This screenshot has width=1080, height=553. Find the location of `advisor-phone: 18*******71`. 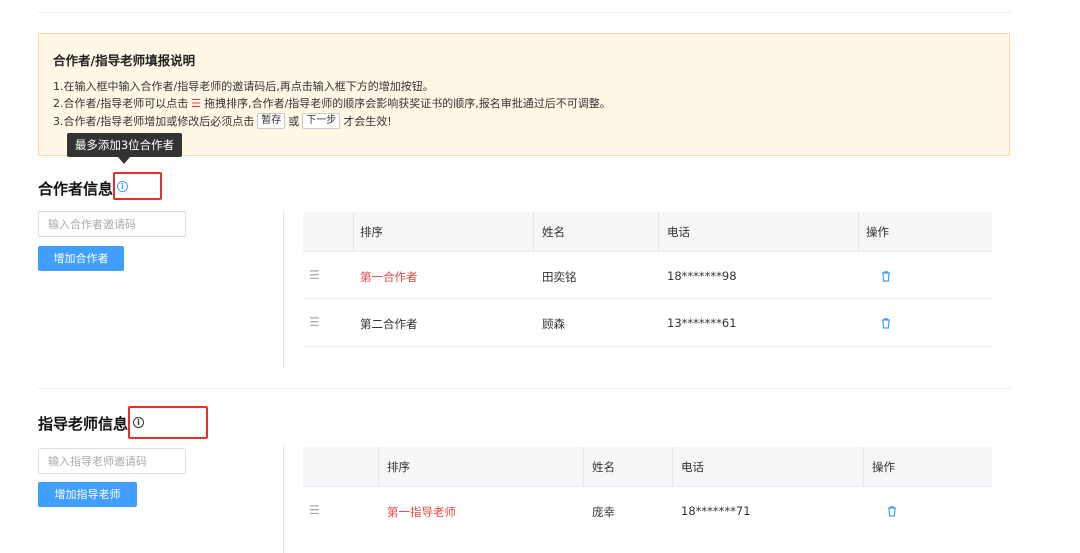

advisor-phone: 18*******71 is located at coordinates (716, 511).